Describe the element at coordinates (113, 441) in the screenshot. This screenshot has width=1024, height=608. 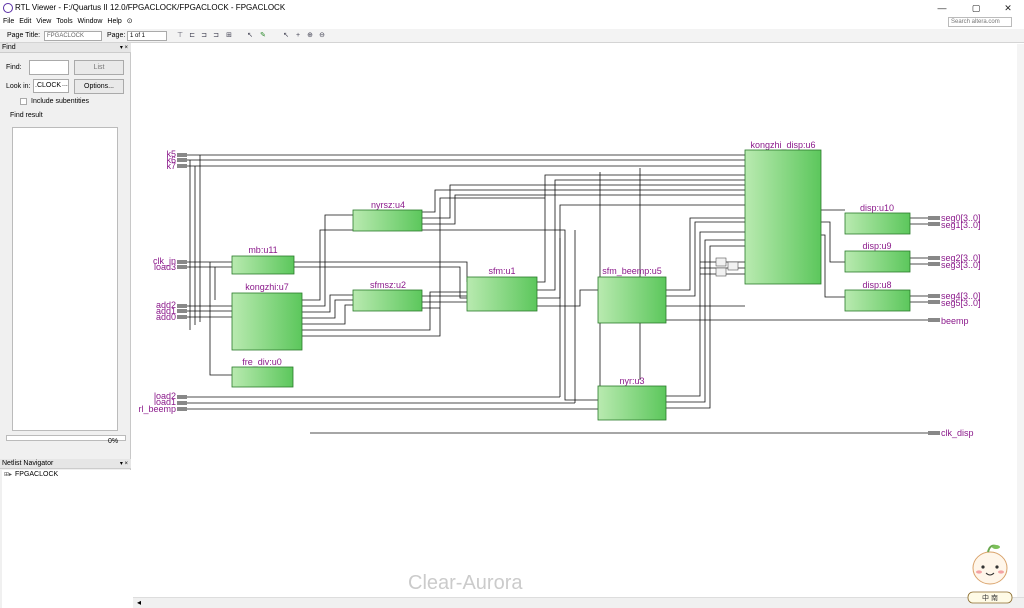
I see `progress-text: 0%` at that location.